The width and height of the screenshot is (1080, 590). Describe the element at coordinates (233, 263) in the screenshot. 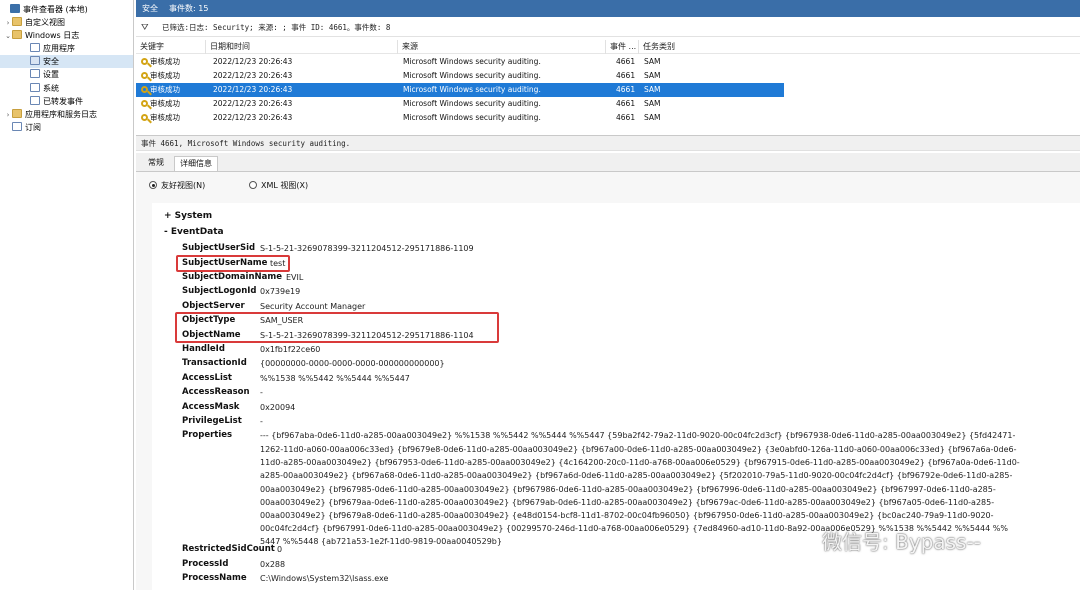

I see `highlight-subjectusername` at that location.